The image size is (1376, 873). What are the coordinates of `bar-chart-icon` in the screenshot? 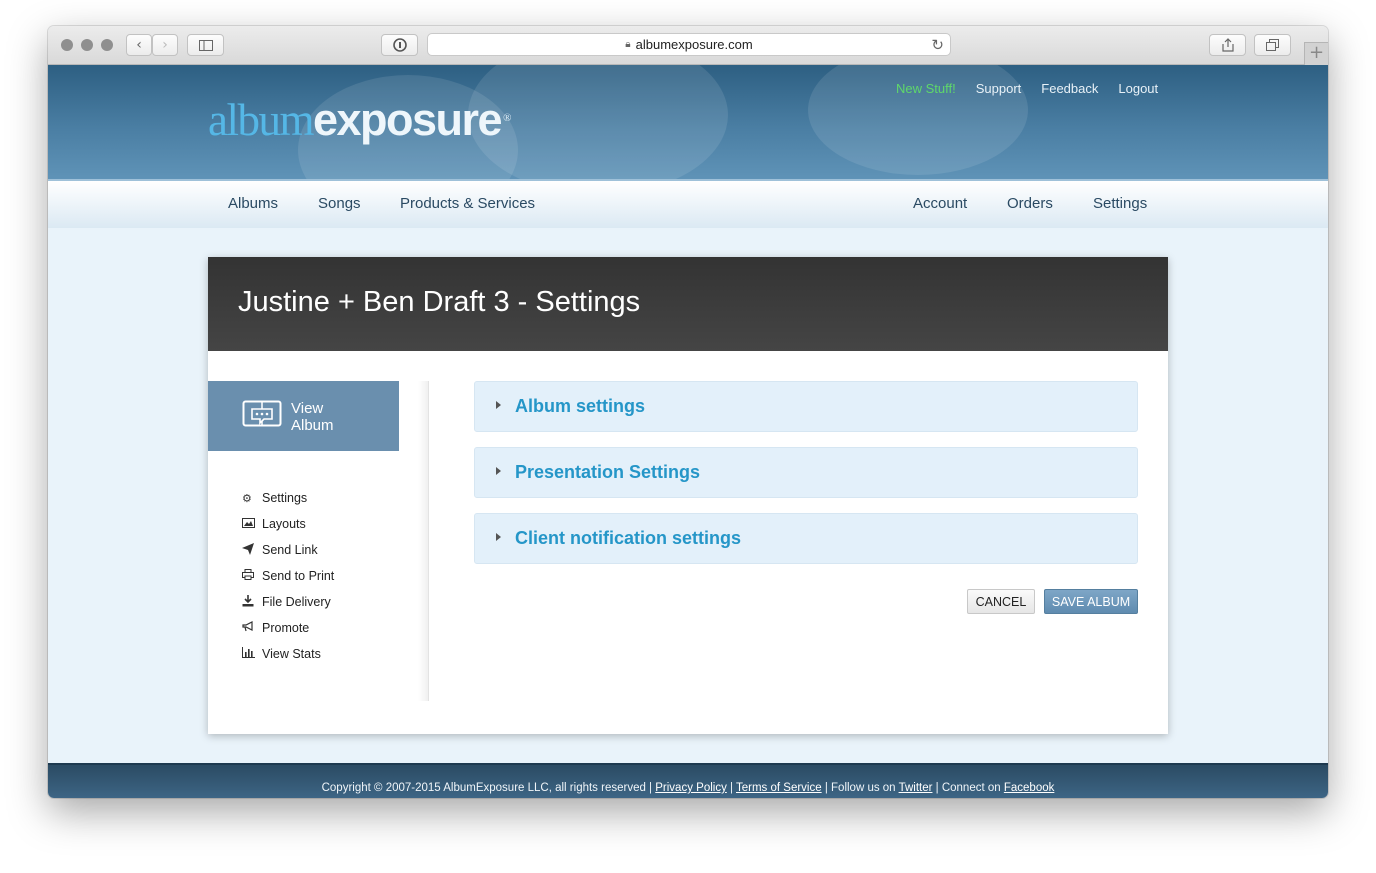 It's located at (252, 654).